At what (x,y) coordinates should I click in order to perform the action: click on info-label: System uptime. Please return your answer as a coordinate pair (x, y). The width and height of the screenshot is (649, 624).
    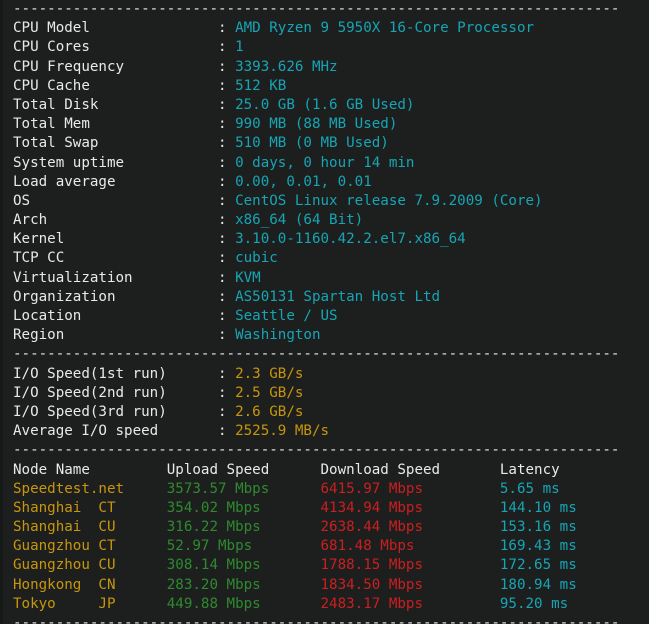
    Looking at the image, I should click on (115, 162).